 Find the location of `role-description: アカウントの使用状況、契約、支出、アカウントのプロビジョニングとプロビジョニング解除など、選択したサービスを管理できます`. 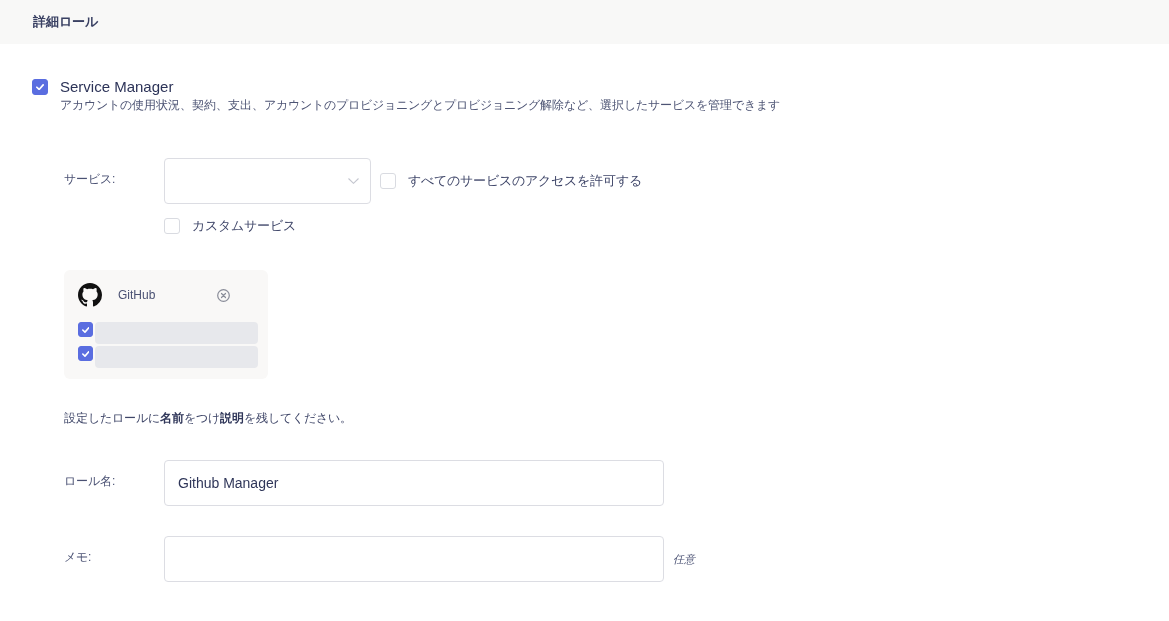

role-description: アカウントの使用状況、契約、支出、アカウントのプロビジョニングとプロビジョニング解除など、選択したサービスを管理できます is located at coordinates (420, 105).